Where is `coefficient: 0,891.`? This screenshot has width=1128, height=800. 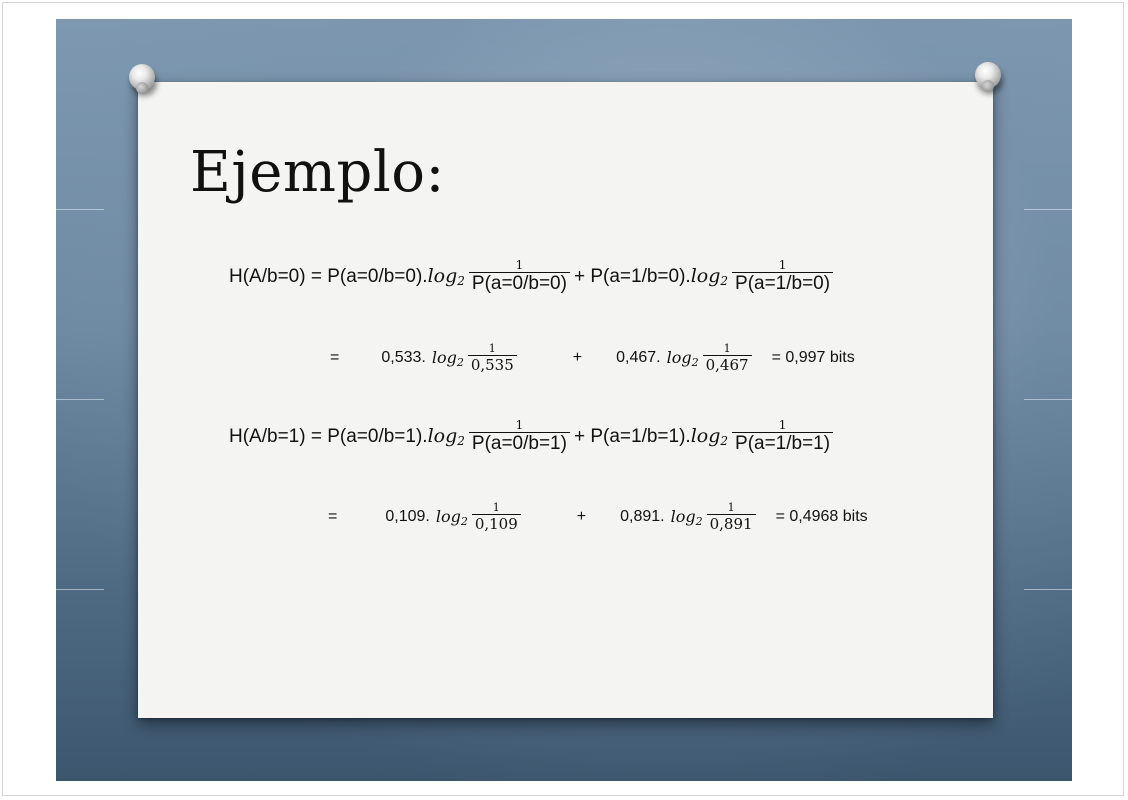
coefficient: 0,891. is located at coordinates (642, 516).